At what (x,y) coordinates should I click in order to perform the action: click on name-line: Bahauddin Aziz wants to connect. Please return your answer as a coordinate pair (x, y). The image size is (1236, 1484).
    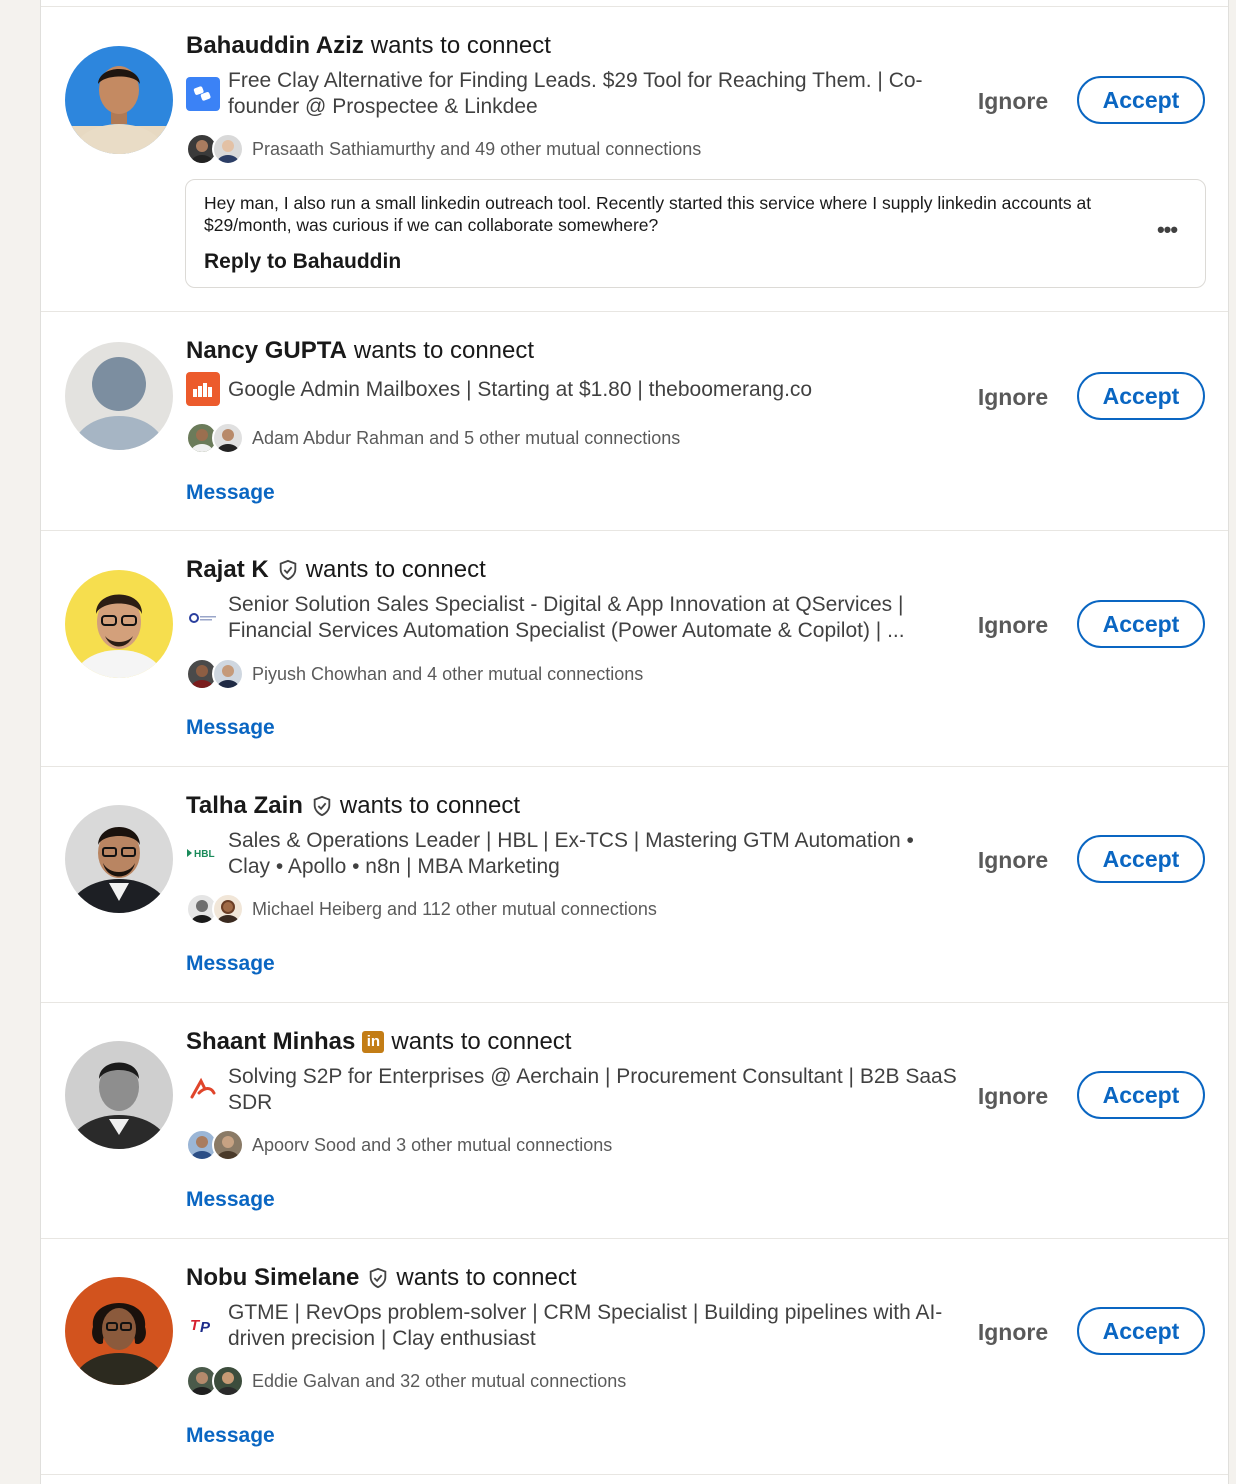
    Looking at the image, I should click on (368, 46).